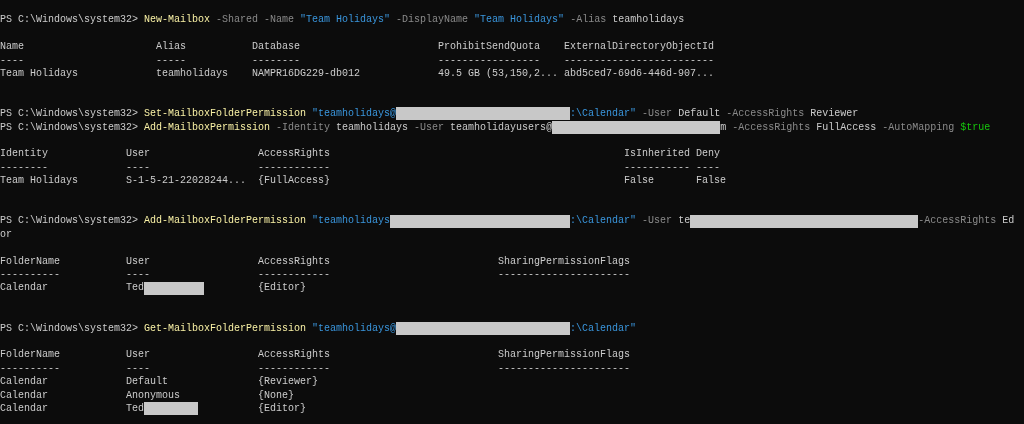 Image resolution: width=1024 pixels, height=424 pixels. Describe the element at coordinates (975, 127) in the screenshot. I see `variable-value: $true` at that location.